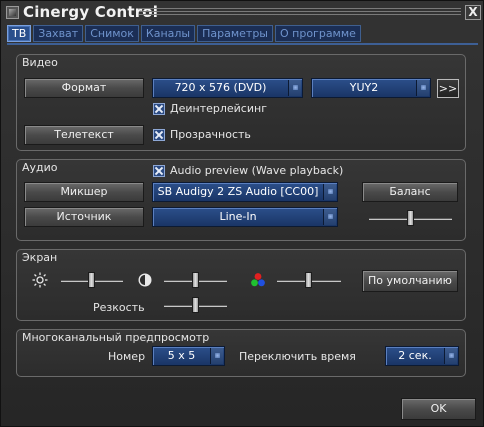 The height and width of the screenshot is (427, 484). I want to click on teletext-button: Телетекст, so click(84, 135).